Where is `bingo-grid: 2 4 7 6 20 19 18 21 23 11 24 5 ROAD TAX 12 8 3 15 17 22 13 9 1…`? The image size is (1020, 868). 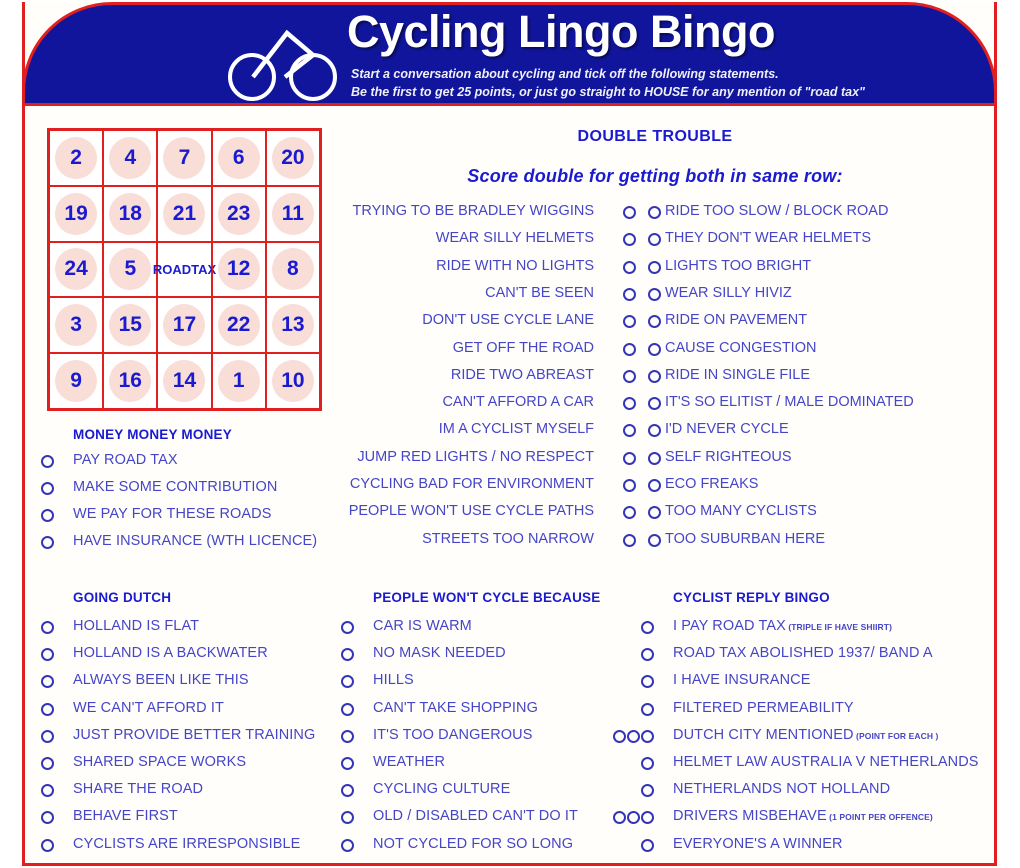 bingo-grid: 2 4 7 6 20 19 18 21 23 11 24 5 ROAD TAX 12 8 3 15 17 22 13 9 1… is located at coordinates (184, 269).